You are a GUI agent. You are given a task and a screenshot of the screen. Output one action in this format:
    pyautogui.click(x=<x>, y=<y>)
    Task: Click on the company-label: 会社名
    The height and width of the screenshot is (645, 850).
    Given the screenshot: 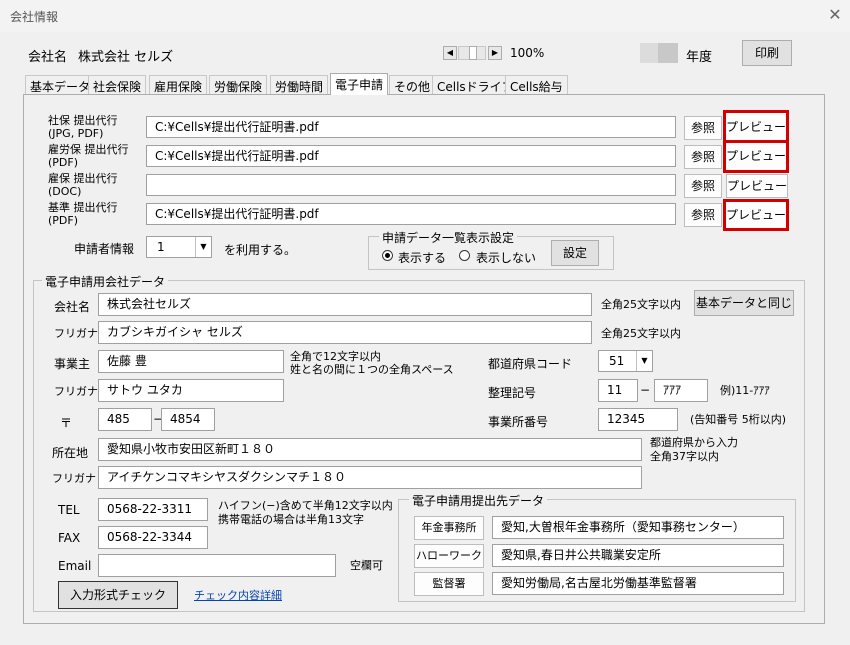 What is the action you would take?
    pyautogui.click(x=48, y=57)
    